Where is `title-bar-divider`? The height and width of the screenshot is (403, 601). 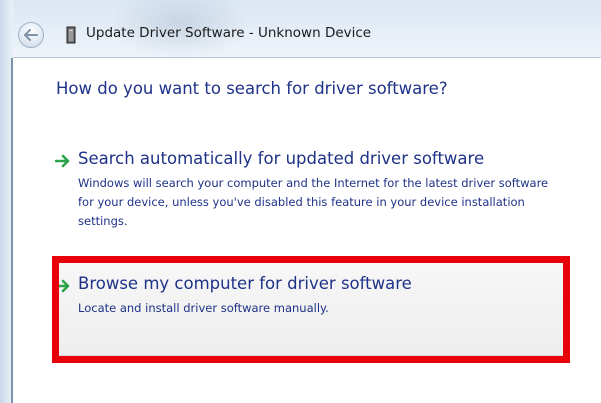
title-bar-divider is located at coordinates (307, 57).